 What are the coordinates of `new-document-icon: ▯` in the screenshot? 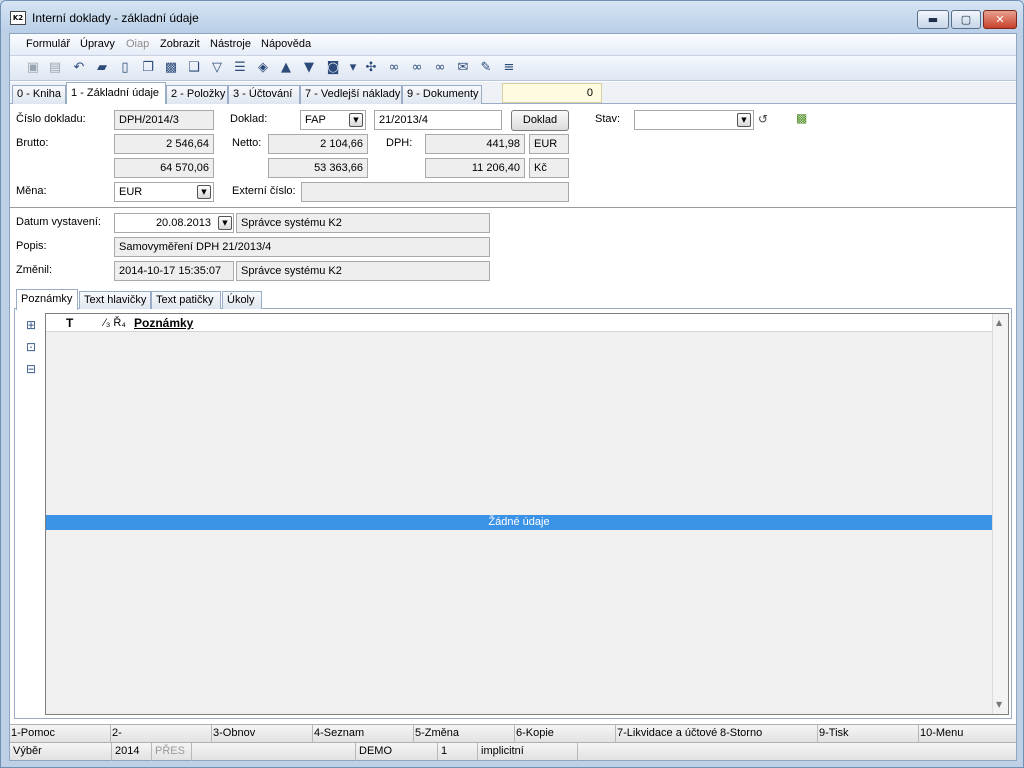 It's located at (125, 68).